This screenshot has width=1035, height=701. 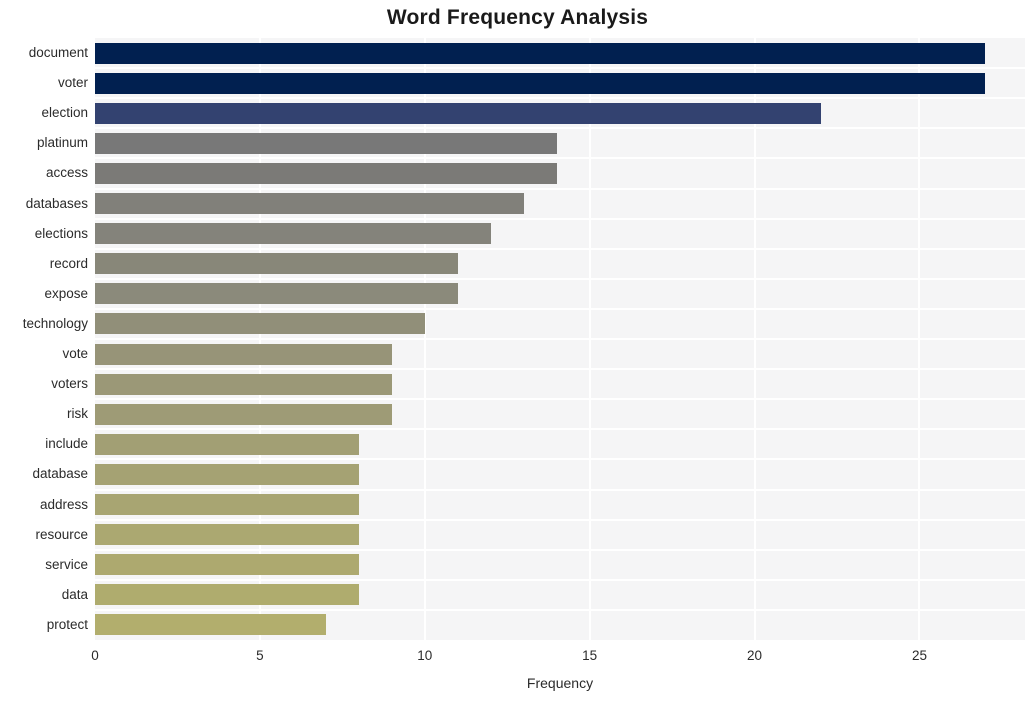 I want to click on y-axis-tick-label: risk, so click(x=77, y=414).